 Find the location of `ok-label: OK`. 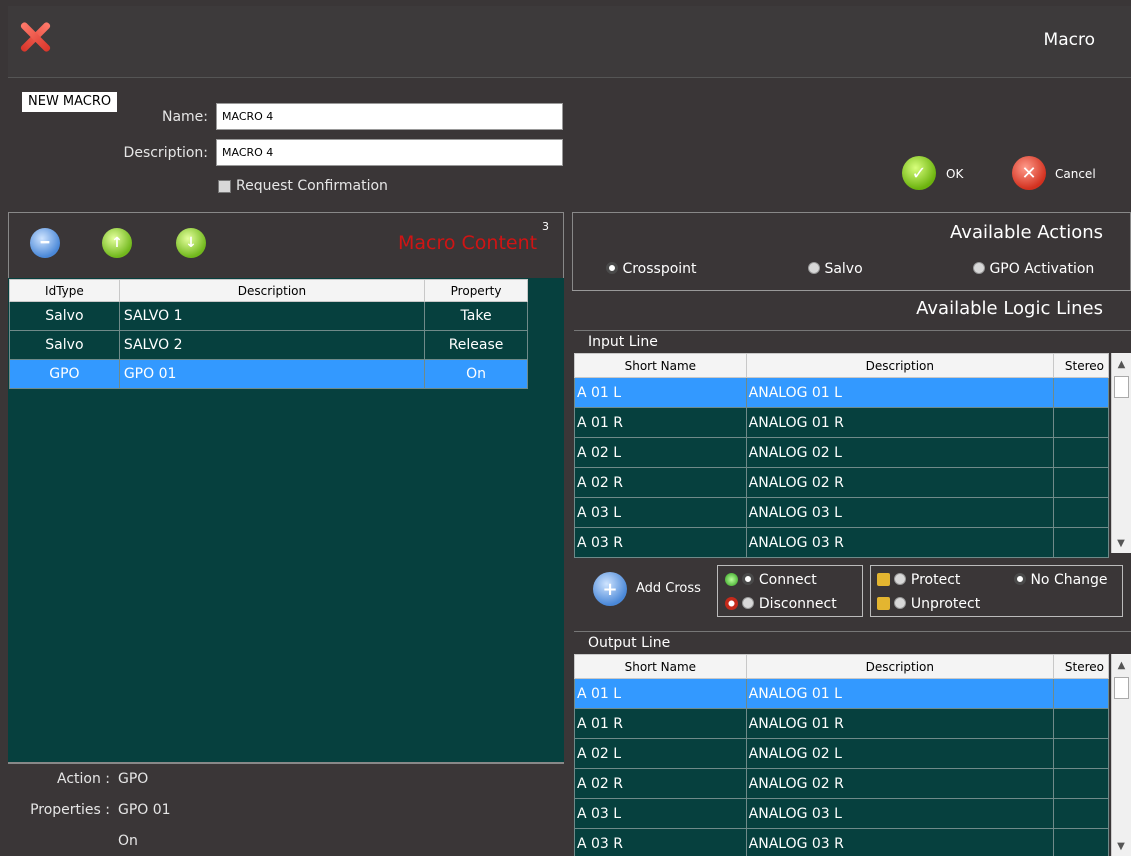

ok-label: OK is located at coordinates (954, 174).